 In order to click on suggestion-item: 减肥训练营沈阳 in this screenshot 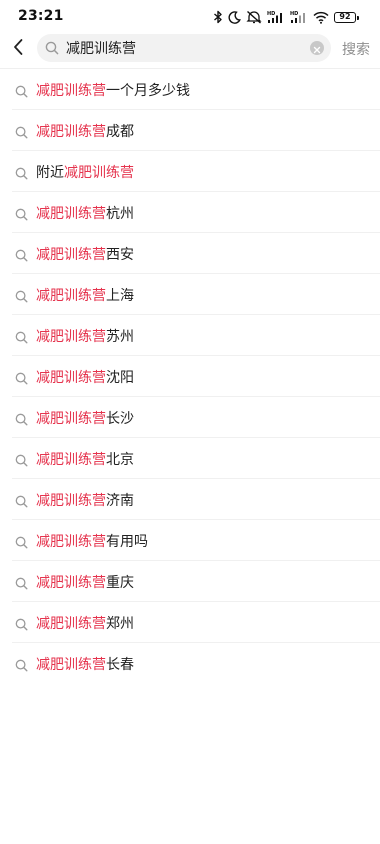, I will do `click(190, 376)`.